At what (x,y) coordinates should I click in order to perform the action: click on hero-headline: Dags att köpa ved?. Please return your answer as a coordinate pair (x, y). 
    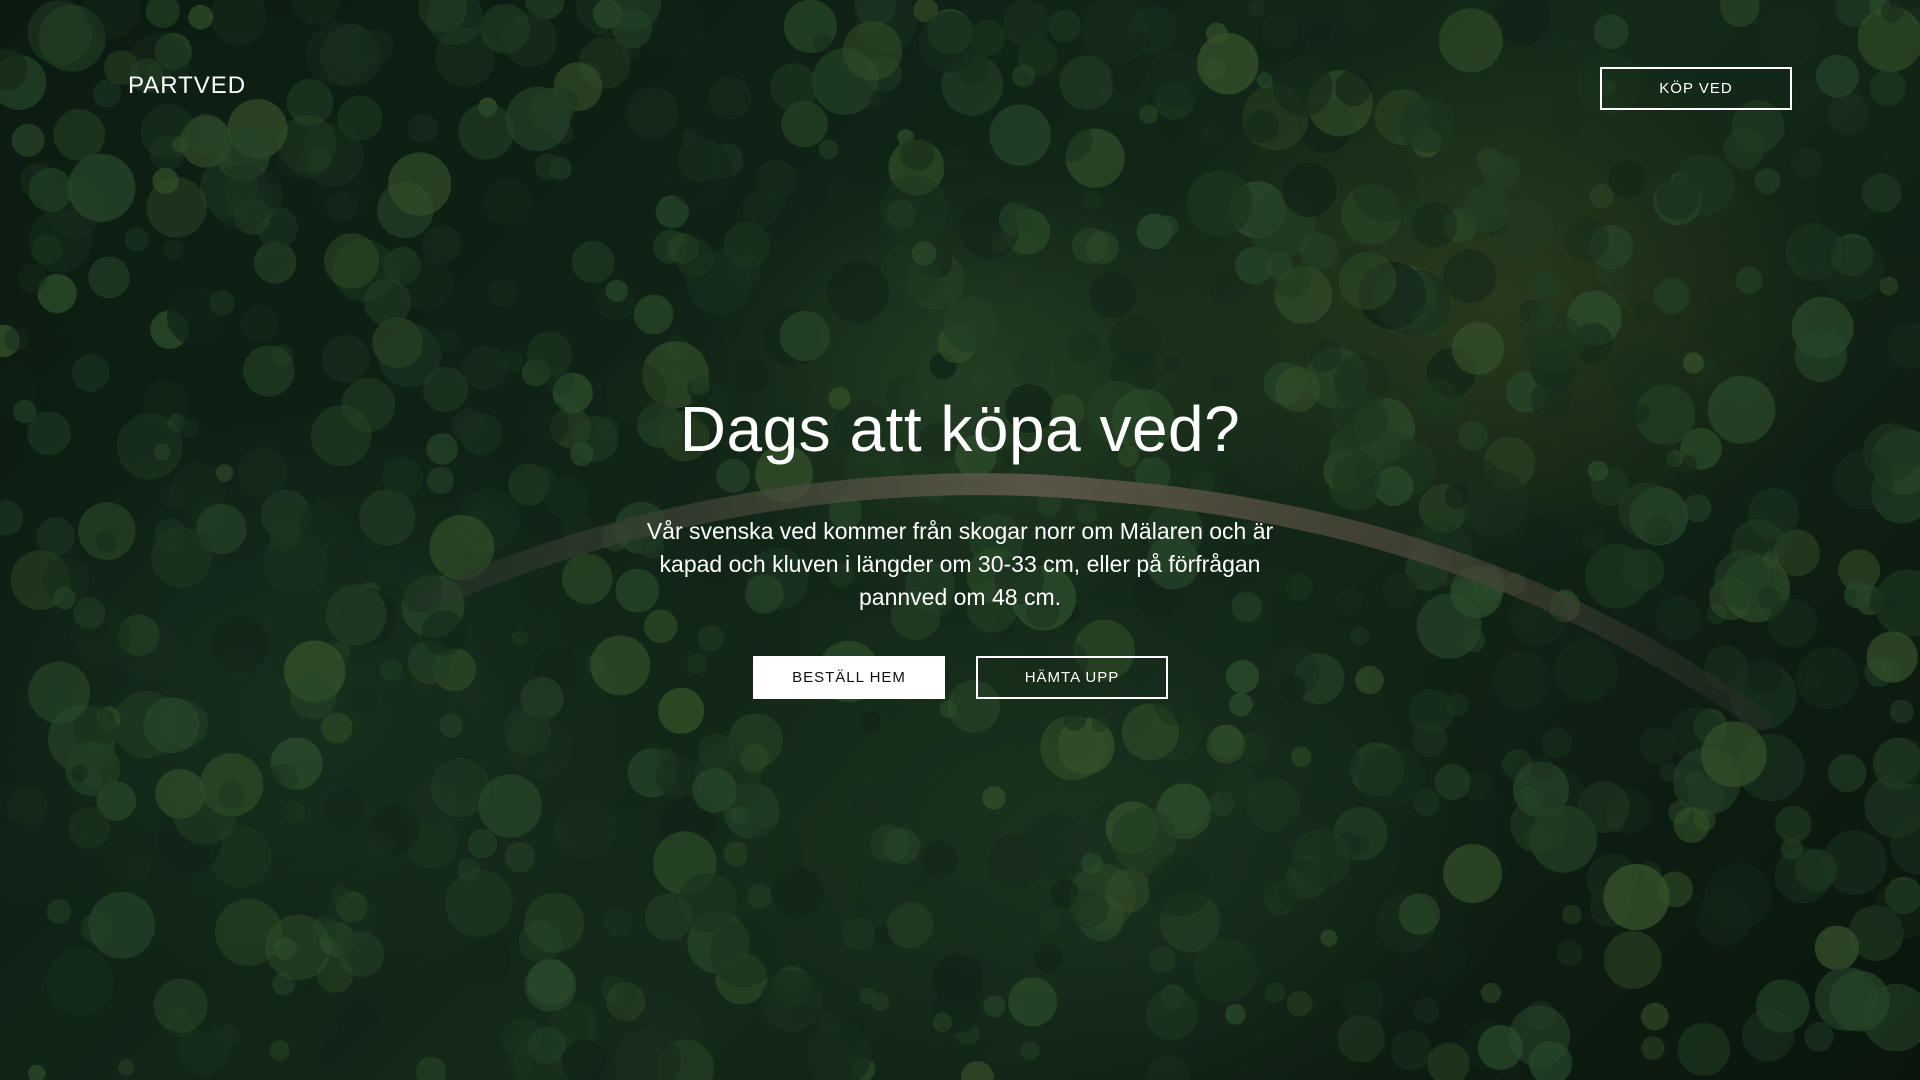
    Looking at the image, I should click on (960, 429).